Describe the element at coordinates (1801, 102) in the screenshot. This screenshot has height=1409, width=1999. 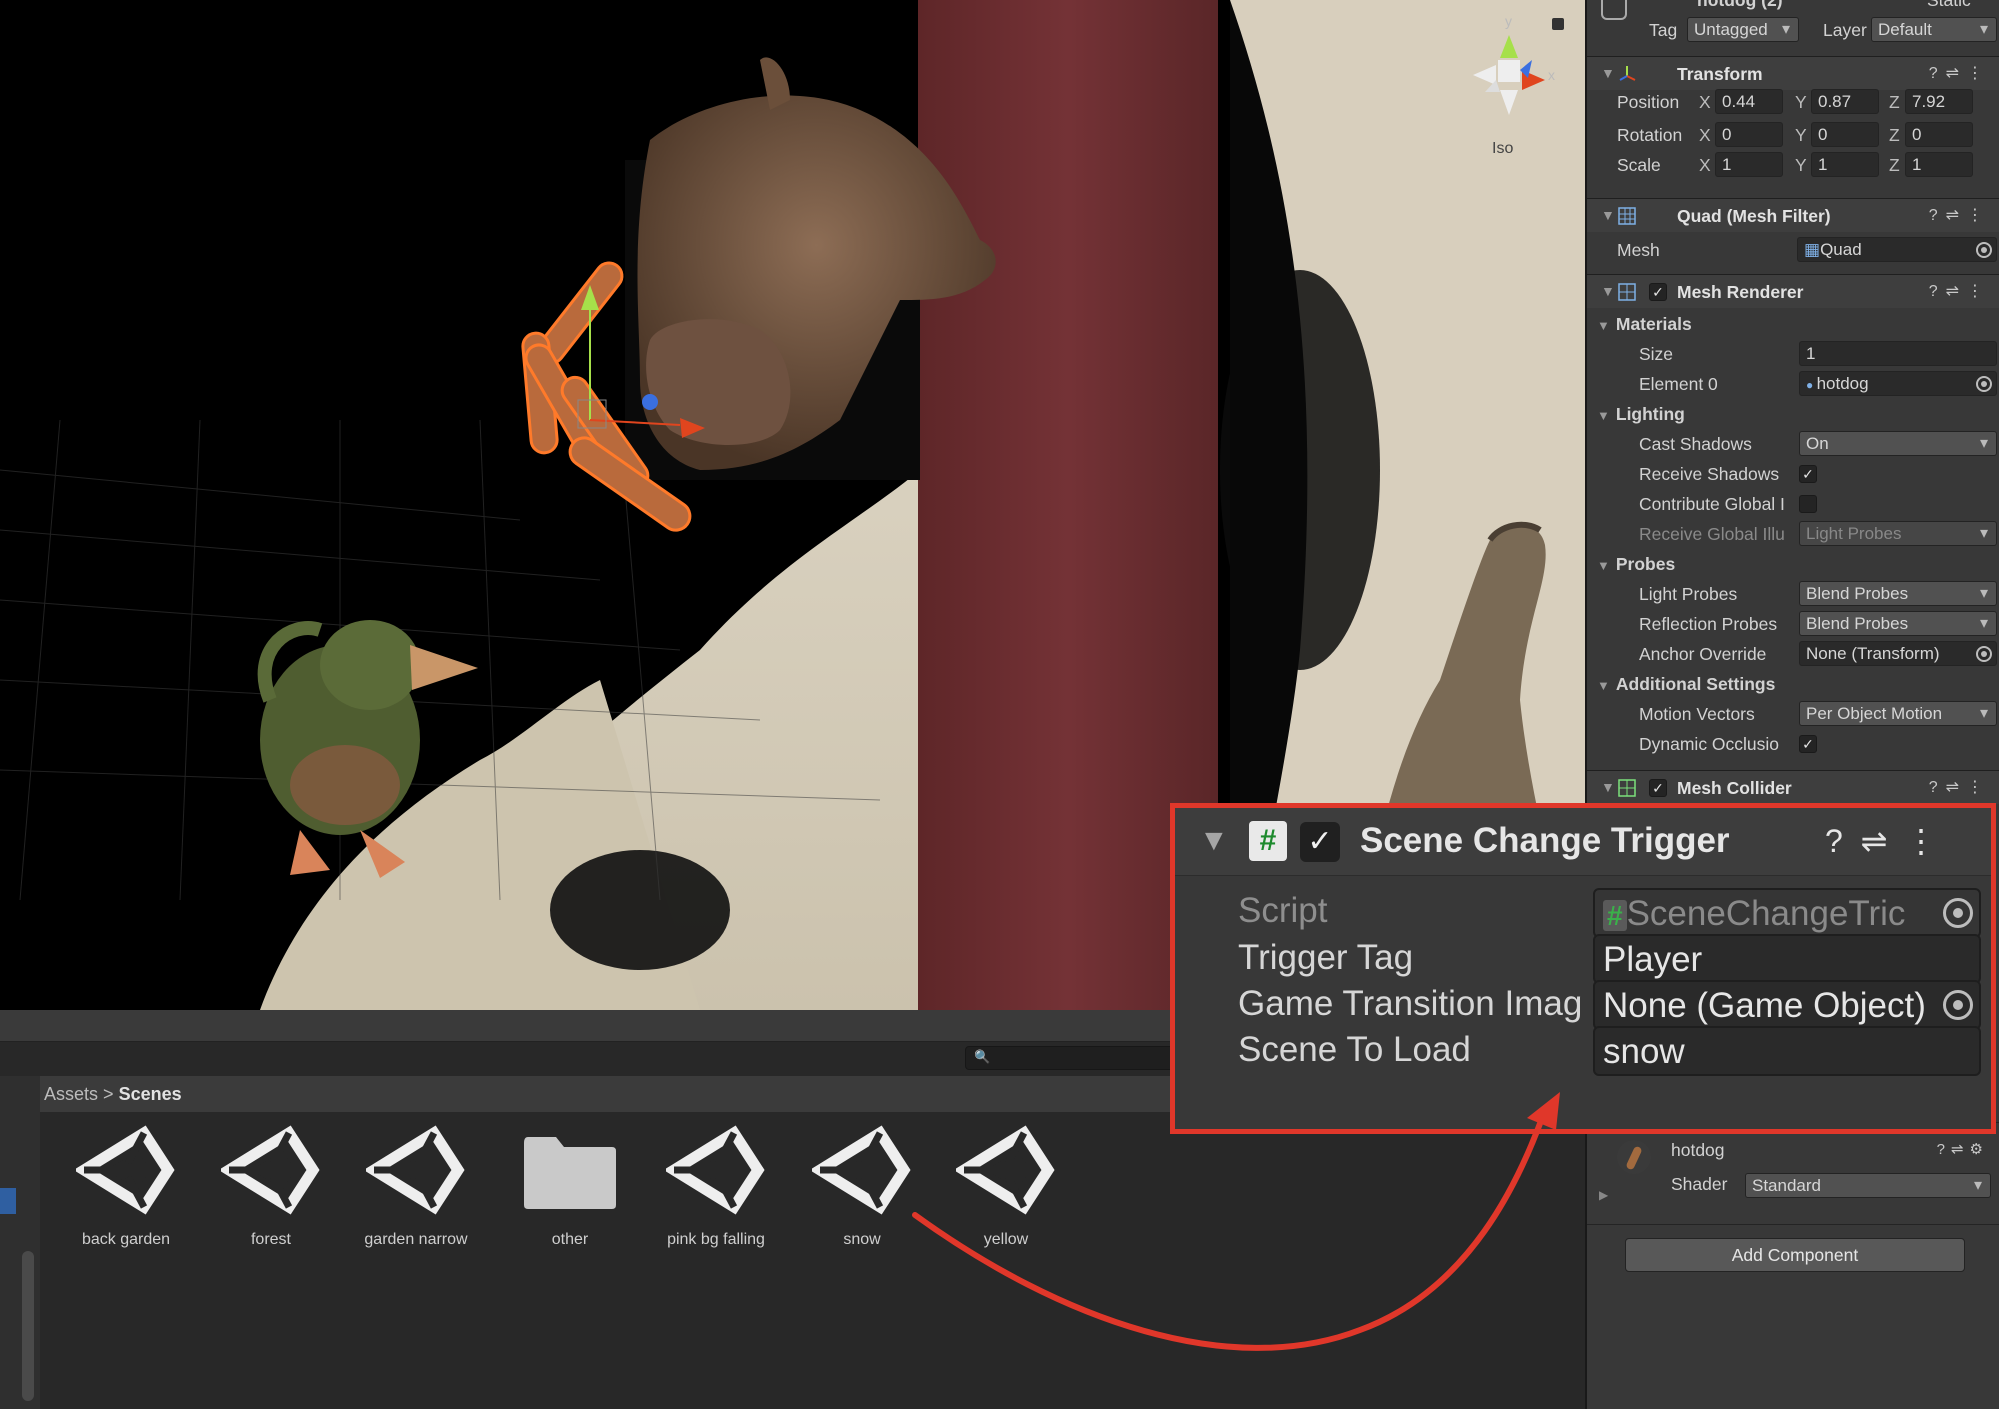
I see `position-axis-label: Y` at that location.